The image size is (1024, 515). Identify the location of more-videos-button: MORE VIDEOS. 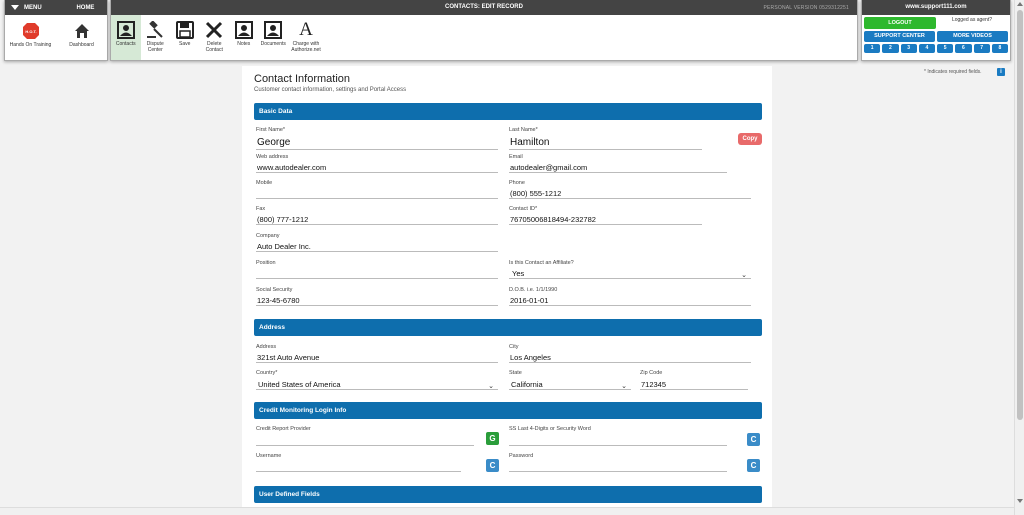
(972, 36).